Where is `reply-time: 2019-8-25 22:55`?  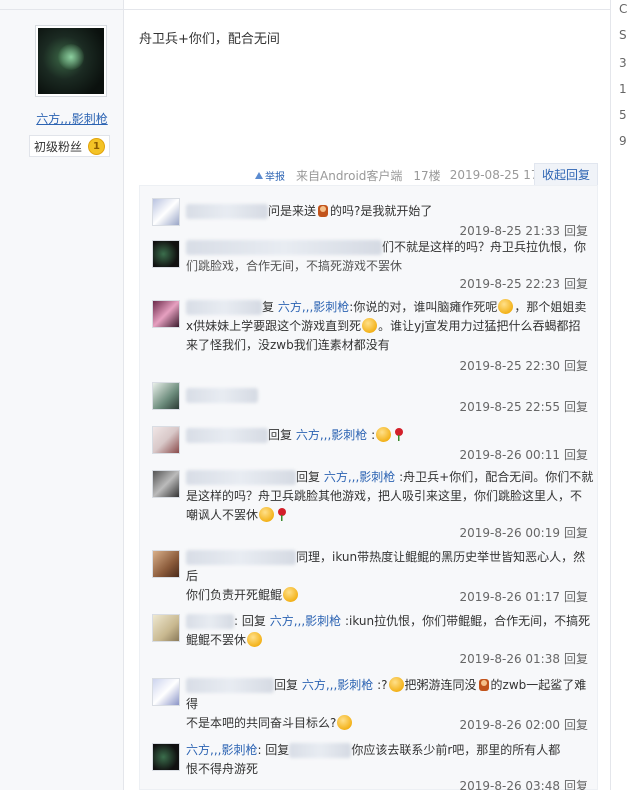 reply-time: 2019-8-25 22:55 is located at coordinates (509, 407).